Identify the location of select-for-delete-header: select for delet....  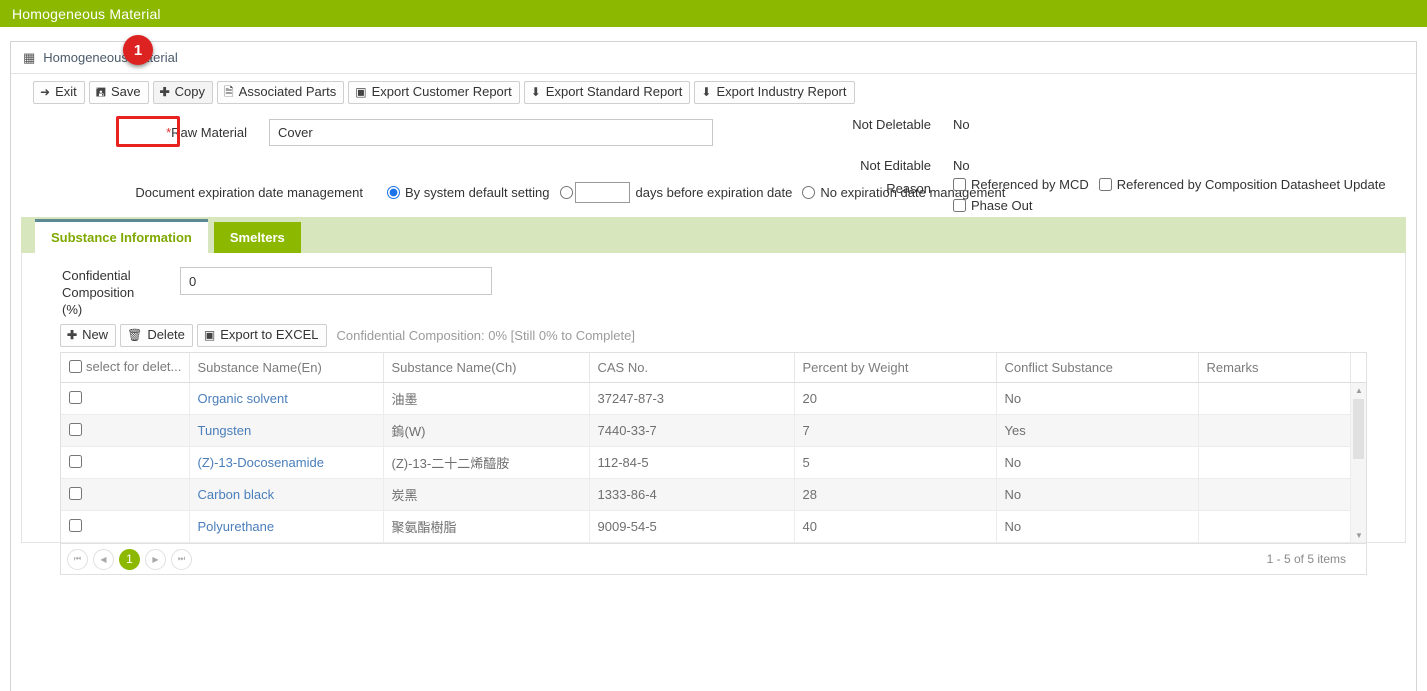
(125, 368).